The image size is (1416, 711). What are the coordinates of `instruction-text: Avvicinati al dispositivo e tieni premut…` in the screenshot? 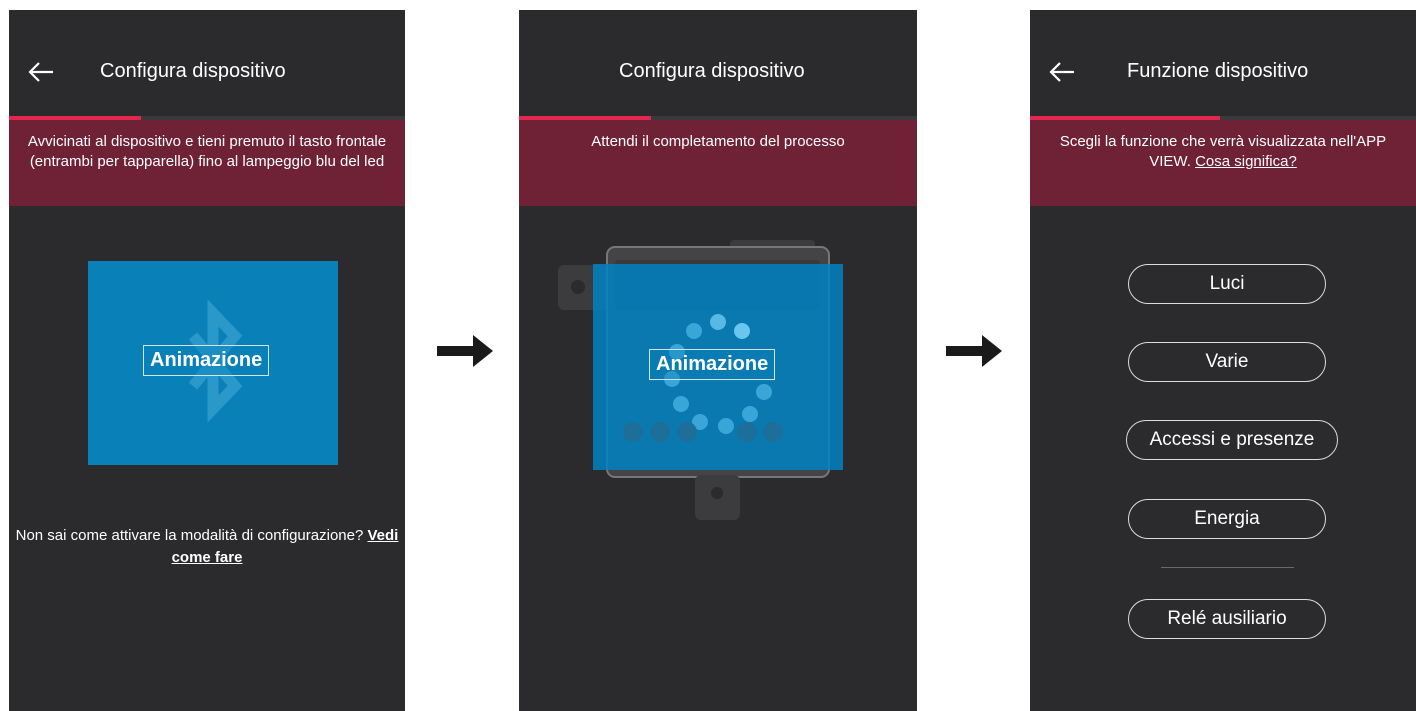 It's located at (207, 151).